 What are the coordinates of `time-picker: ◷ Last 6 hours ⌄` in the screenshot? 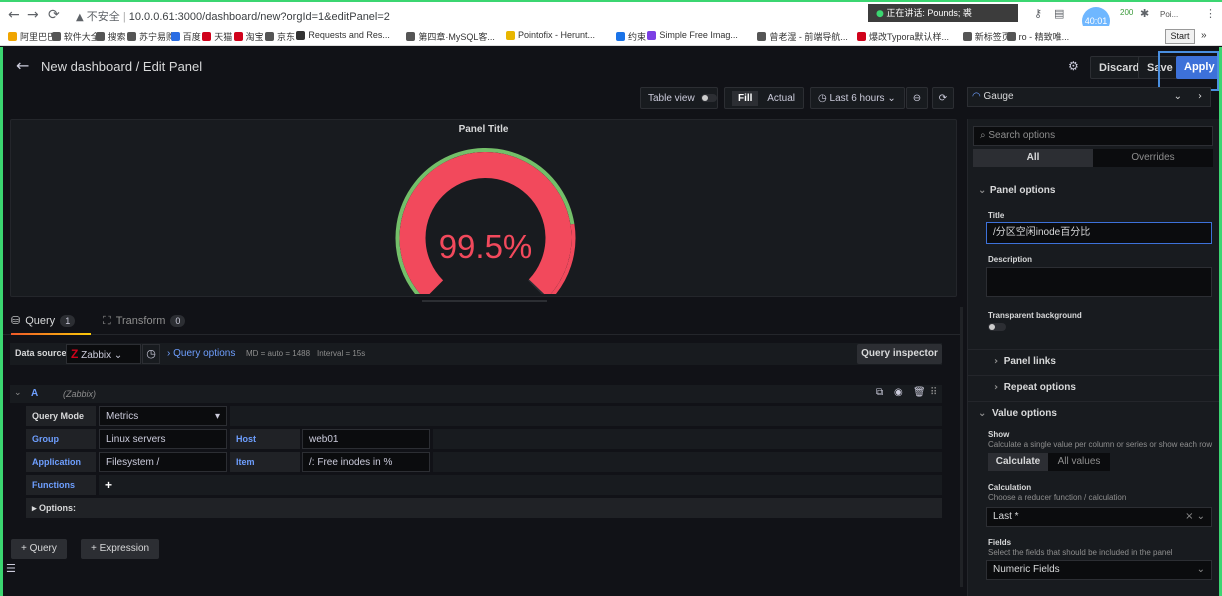 It's located at (857, 98).